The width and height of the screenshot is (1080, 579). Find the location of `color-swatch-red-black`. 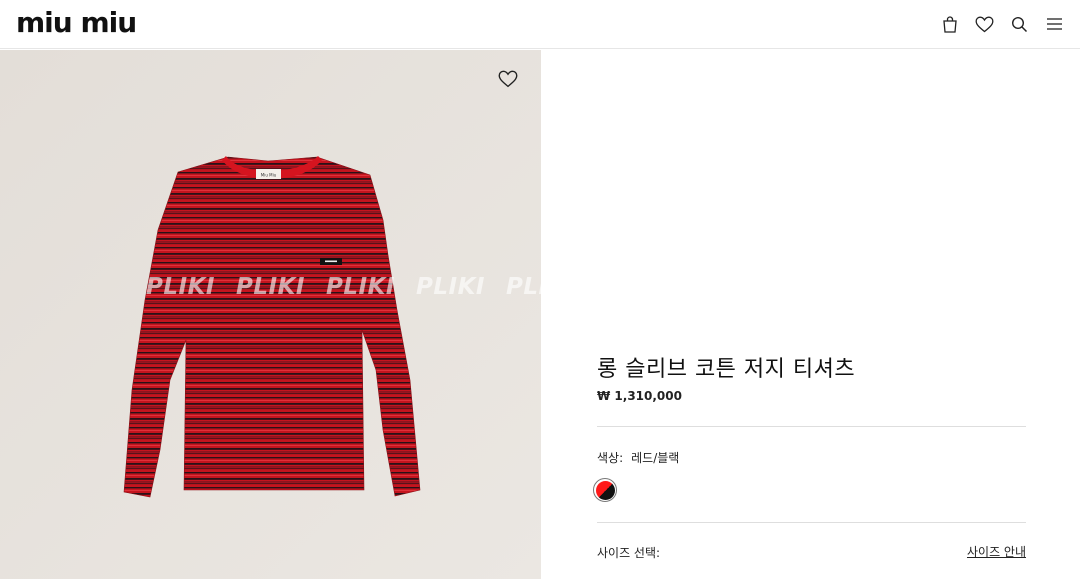

color-swatch-red-black is located at coordinates (605, 490).